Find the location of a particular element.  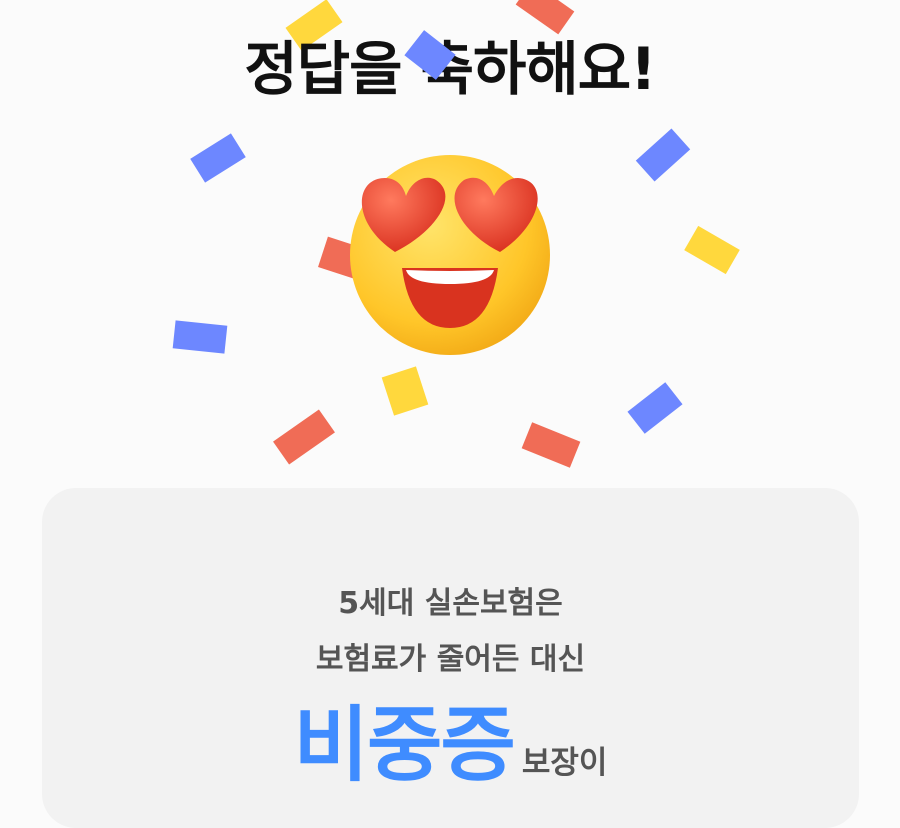

card-line-1: 5세대 실손보험은 is located at coordinates (450, 603).